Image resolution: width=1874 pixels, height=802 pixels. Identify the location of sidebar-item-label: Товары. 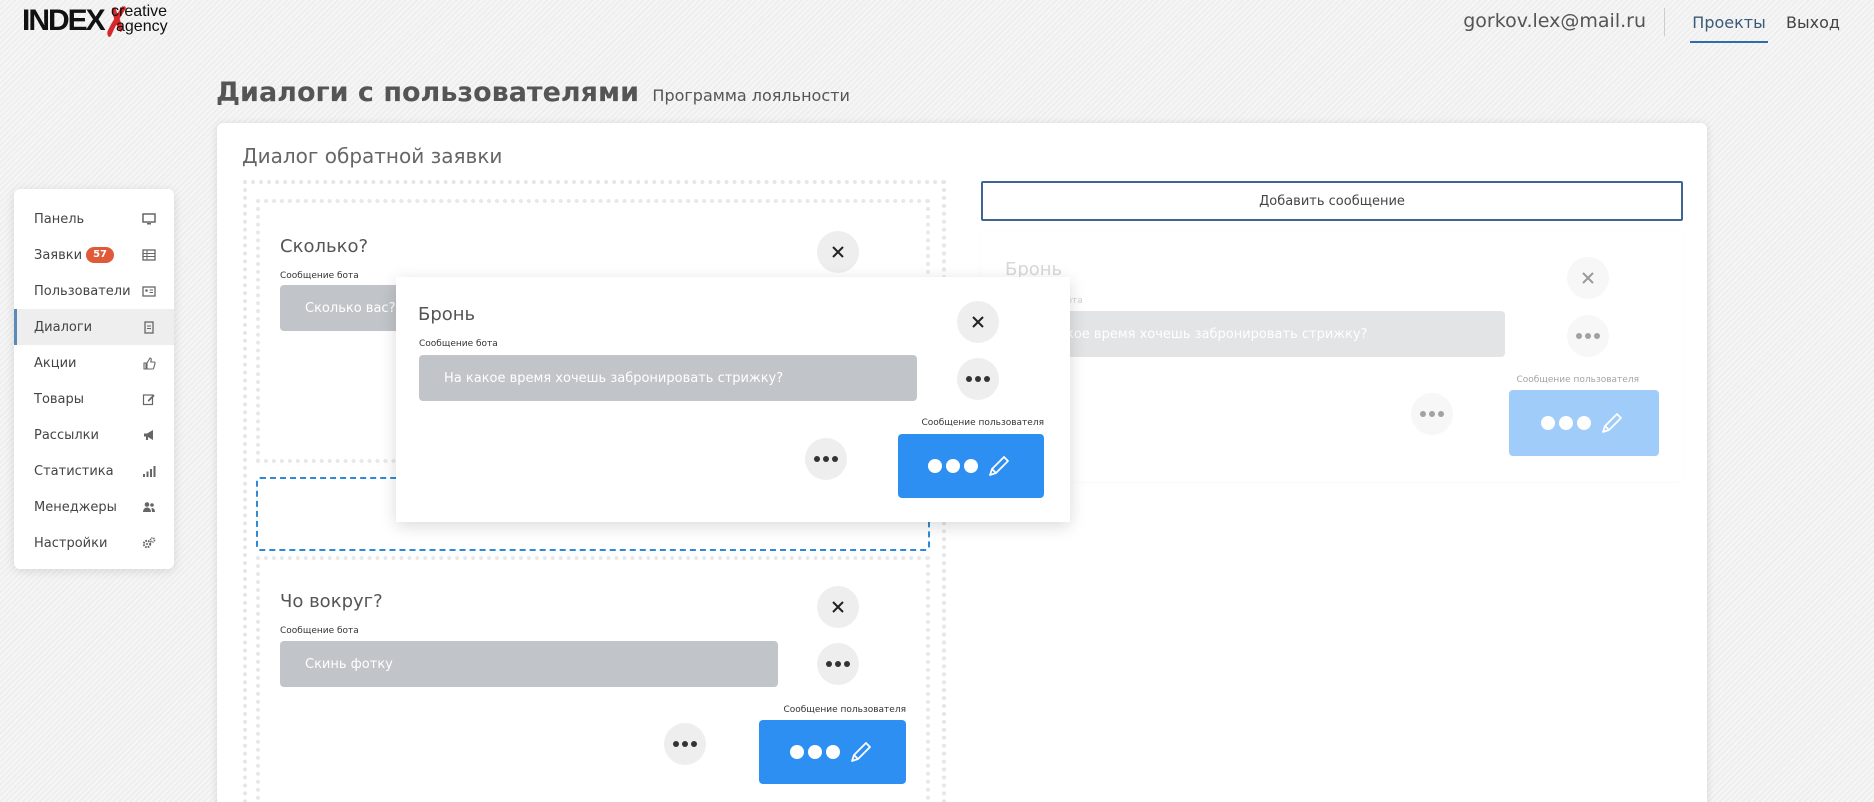
(59, 399).